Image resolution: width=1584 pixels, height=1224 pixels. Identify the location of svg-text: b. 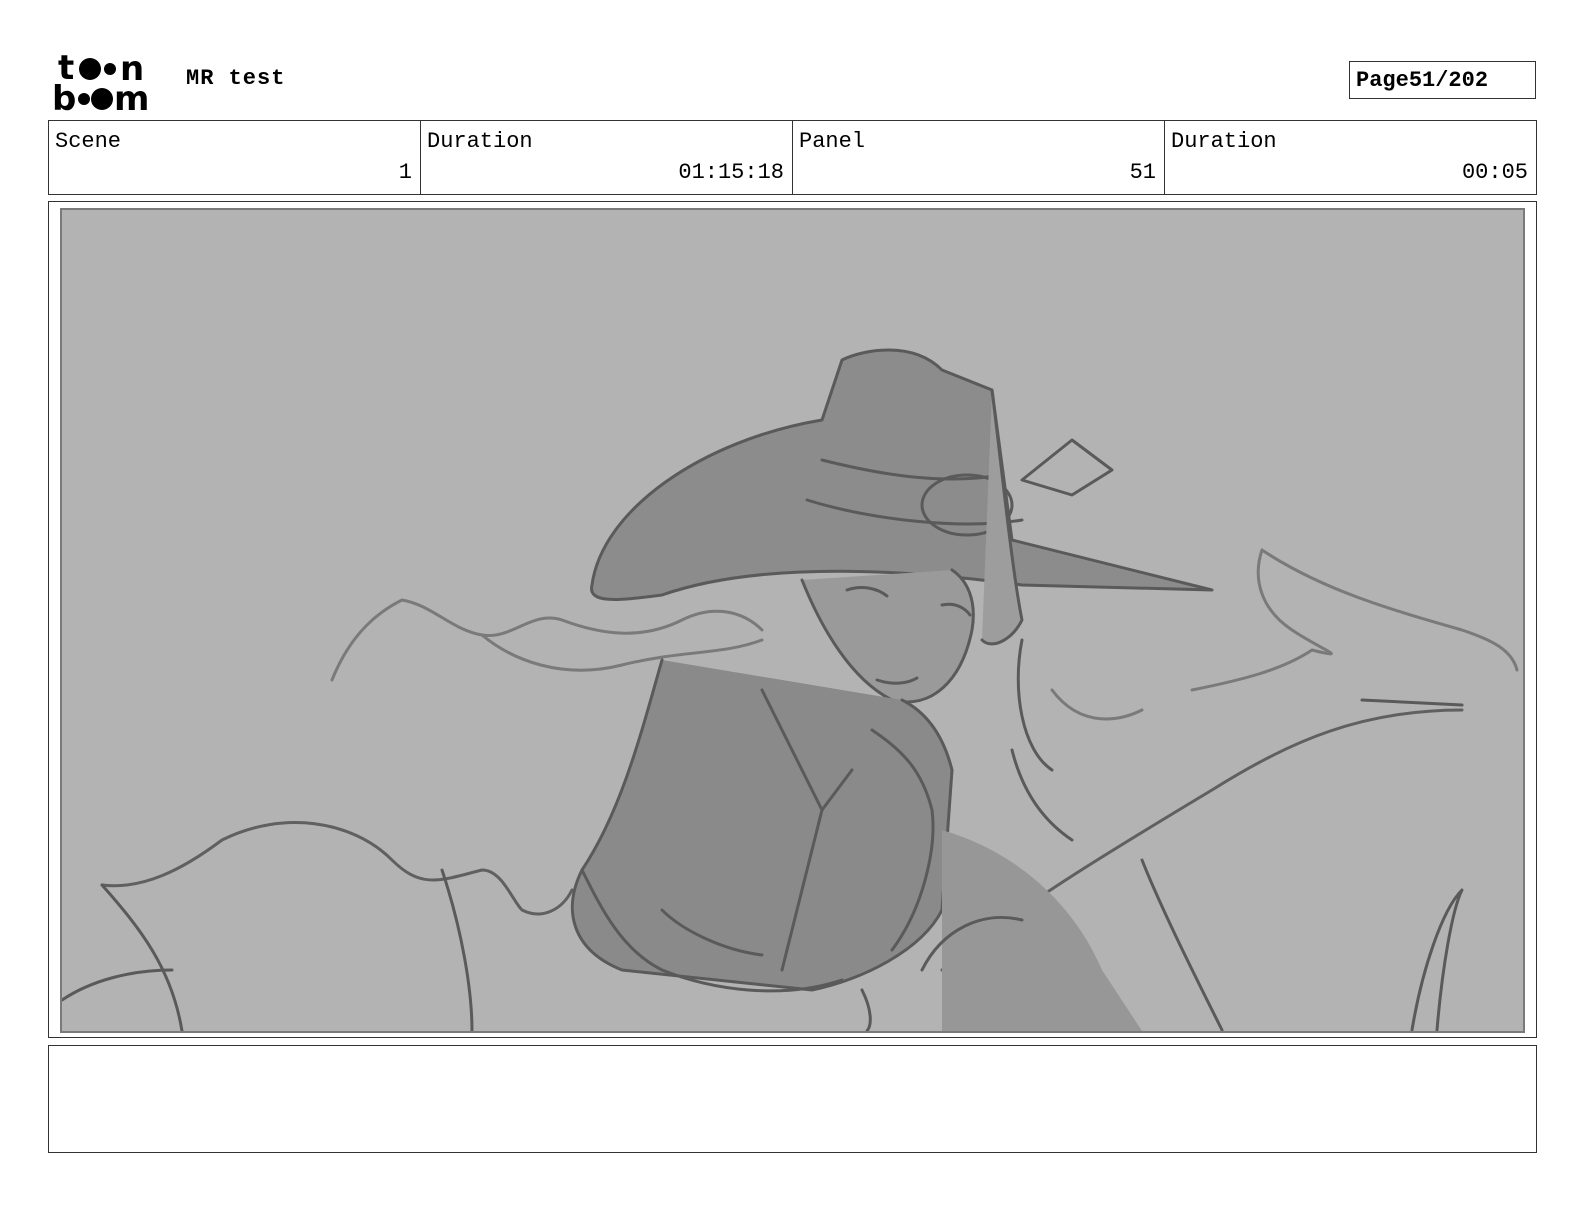
(64, 95).